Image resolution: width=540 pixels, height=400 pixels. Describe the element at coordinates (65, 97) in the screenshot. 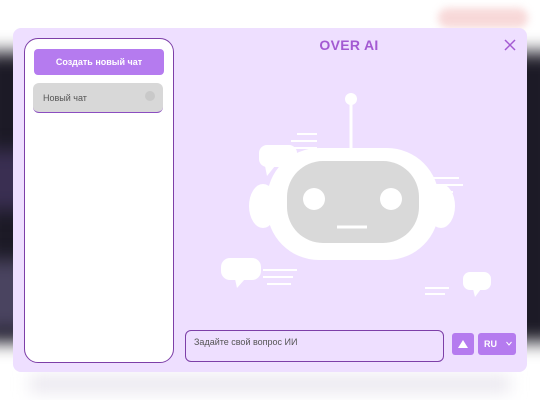

I see `chat-item-label: Новый чат` at that location.